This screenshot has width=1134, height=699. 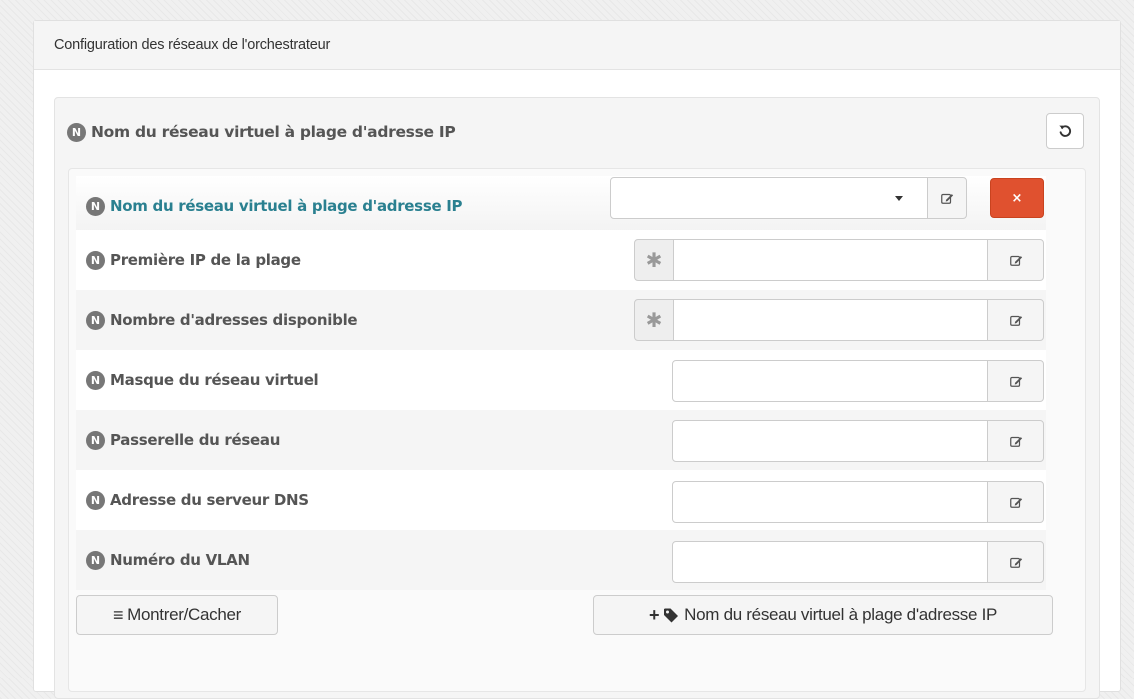 What do you see at coordinates (769, 198) in the screenshot?
I see `network-select` at bounding box center [769, 198].